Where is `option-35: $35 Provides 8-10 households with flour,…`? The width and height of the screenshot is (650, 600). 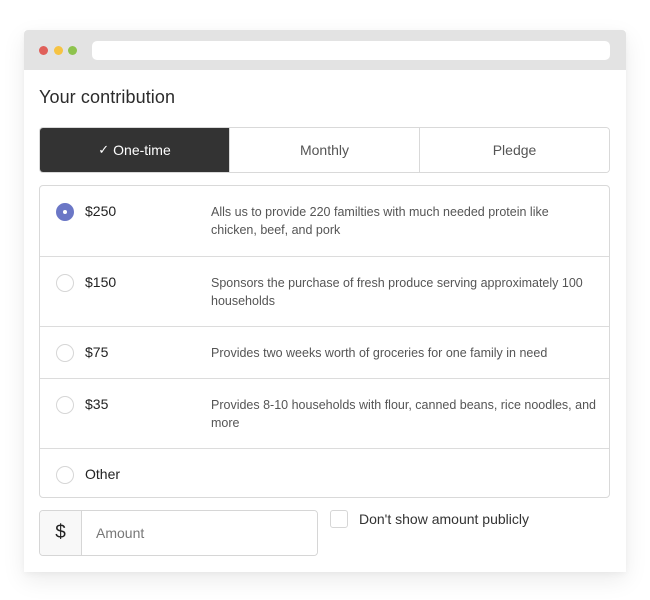
option-35: $35 Provides 8-10 households with flour,… is located at coordinates (324, 413).